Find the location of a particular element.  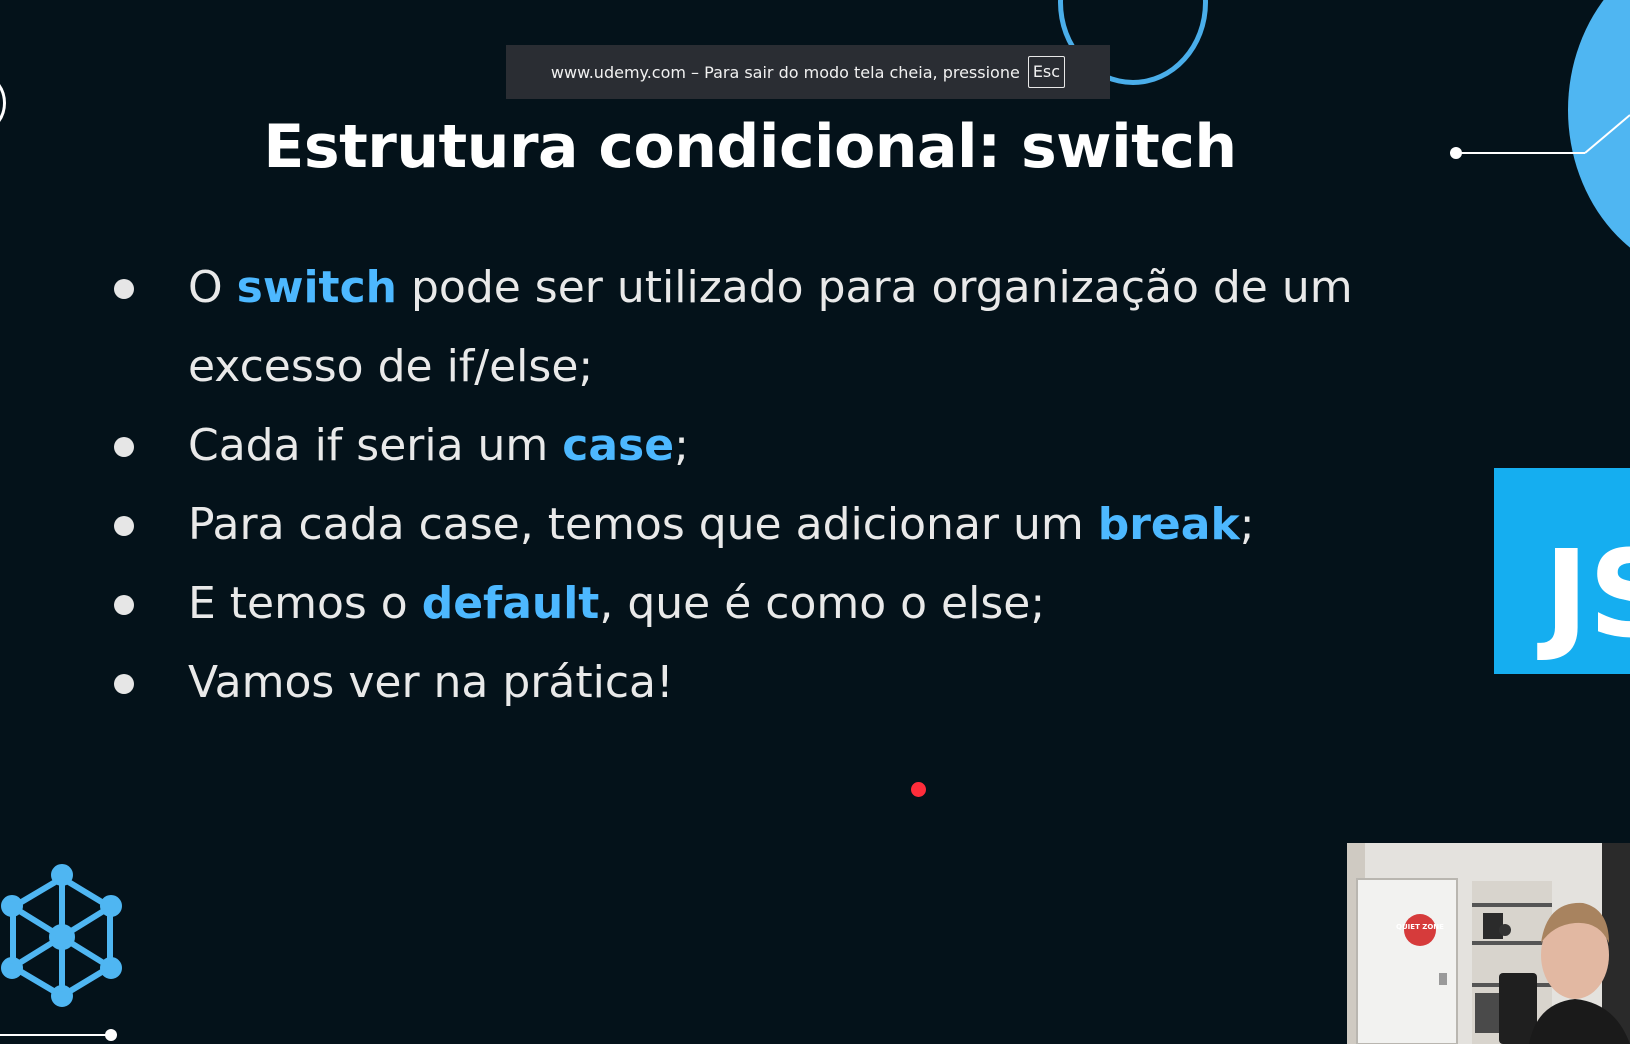

connector-node-bottom is located at coordinates (111, 1035).